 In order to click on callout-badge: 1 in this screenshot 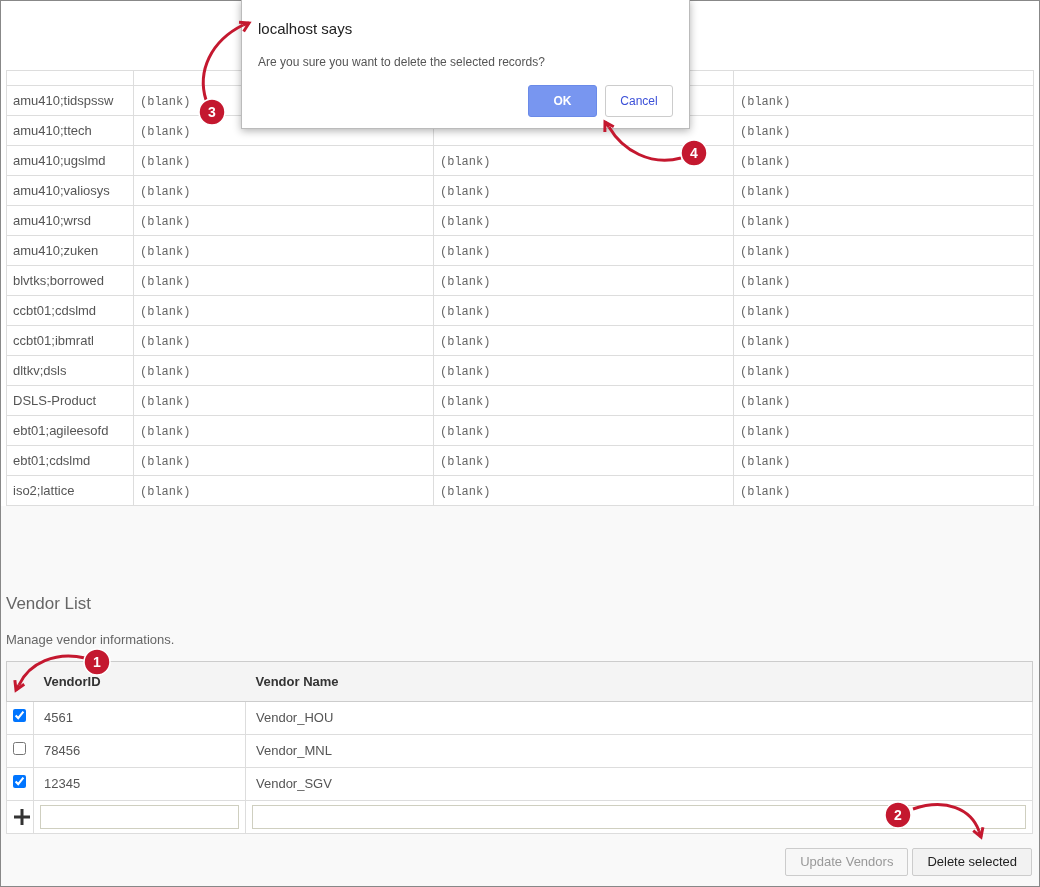, I will do `click(97, 662)`.